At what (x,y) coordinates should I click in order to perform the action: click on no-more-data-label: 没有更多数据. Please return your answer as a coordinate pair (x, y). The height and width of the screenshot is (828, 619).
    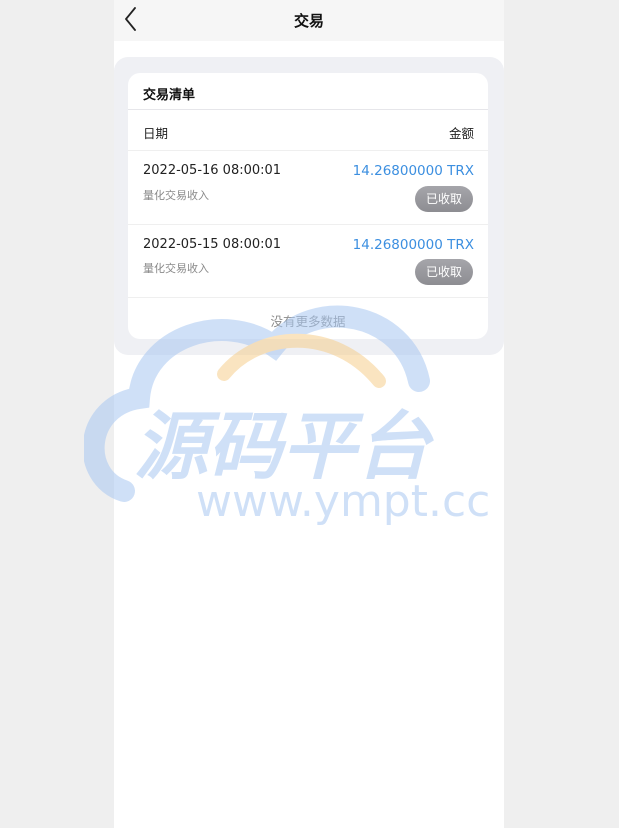
    Looking at the image, I should click on (308, 321).